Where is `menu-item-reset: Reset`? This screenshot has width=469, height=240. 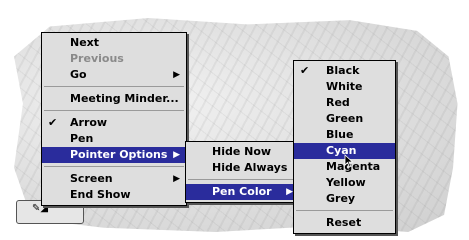 menu-item-reset: Reset is located at coordinates (344, 223).